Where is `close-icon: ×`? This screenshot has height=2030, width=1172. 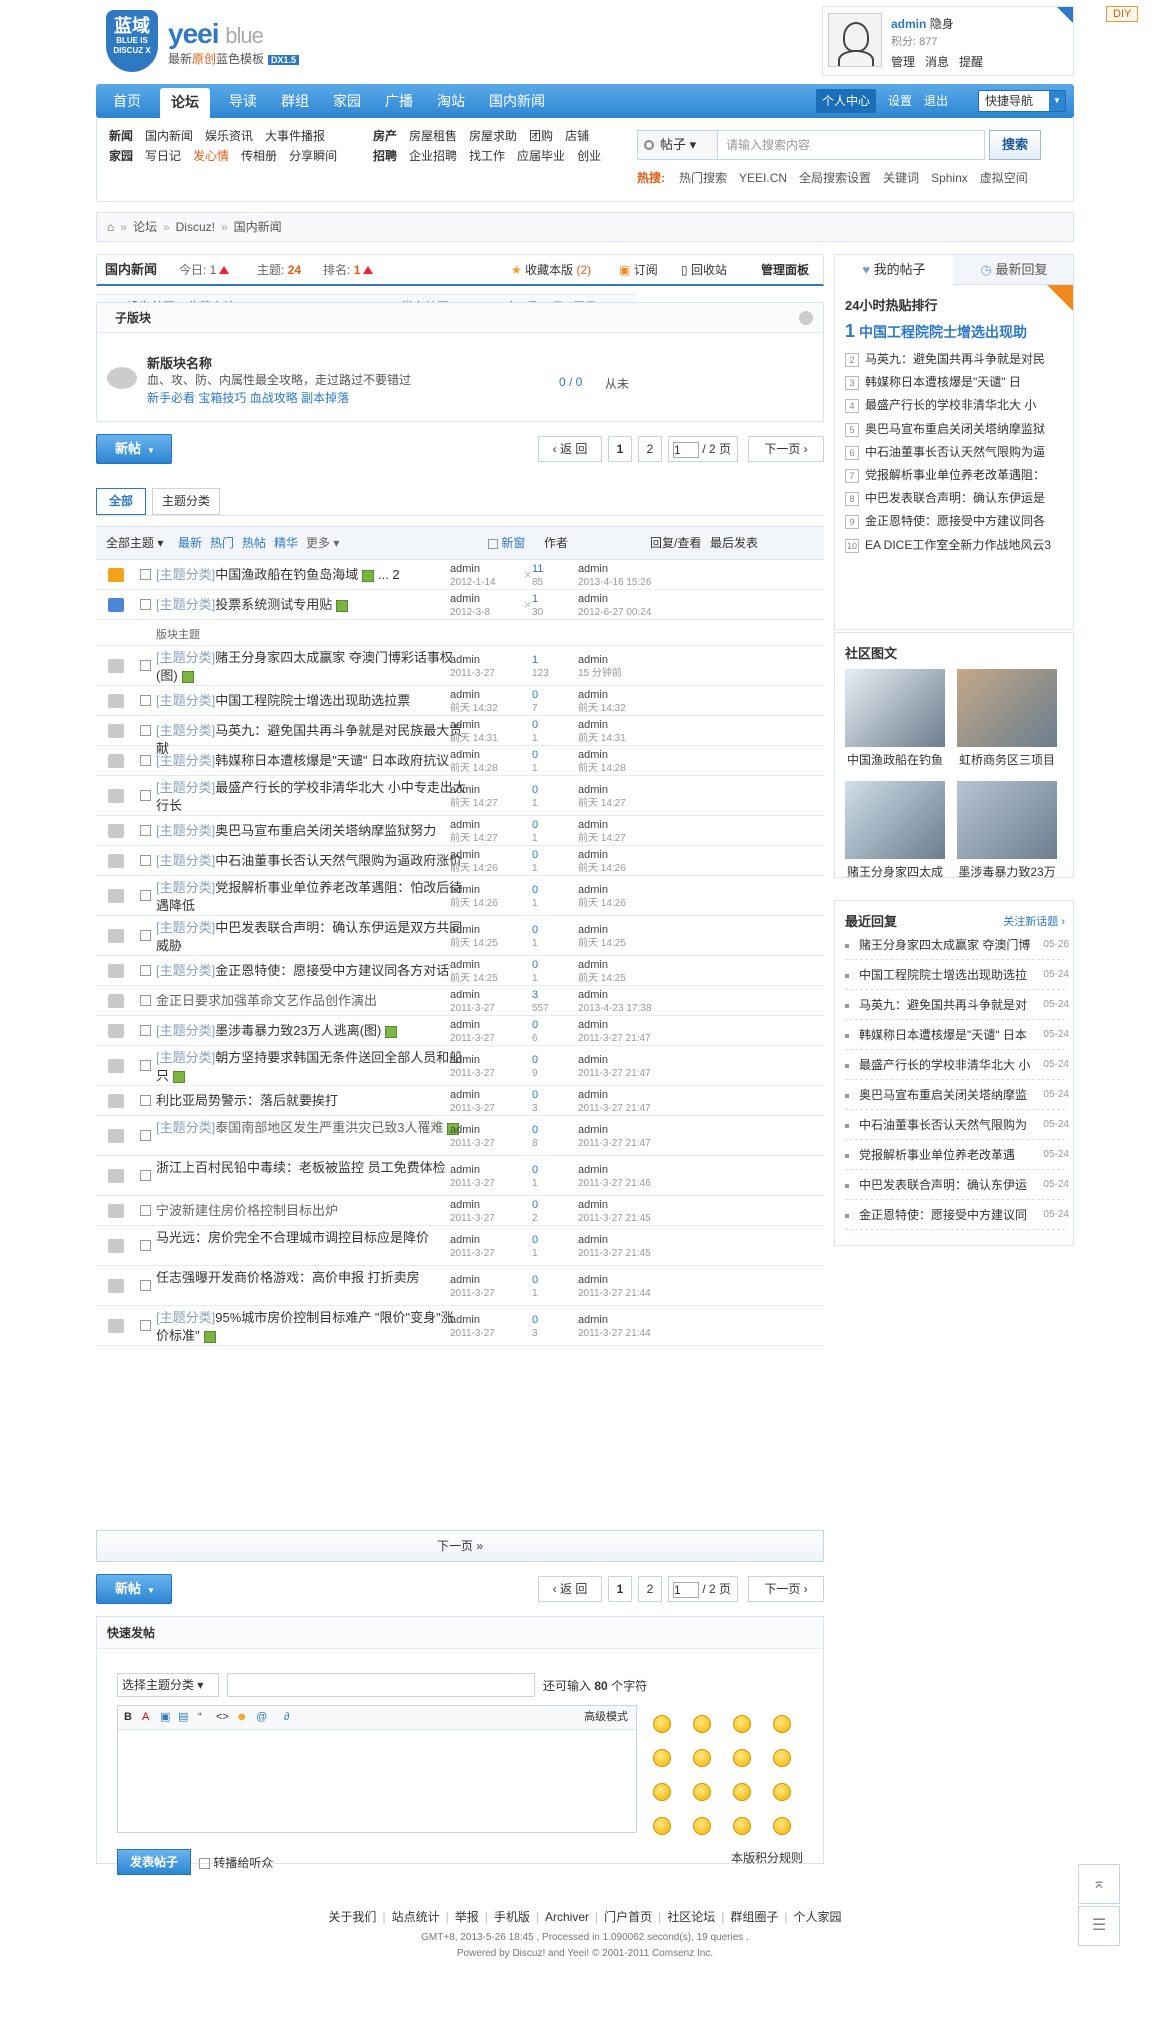
close-icon: × is located at coordinates (528, 604).